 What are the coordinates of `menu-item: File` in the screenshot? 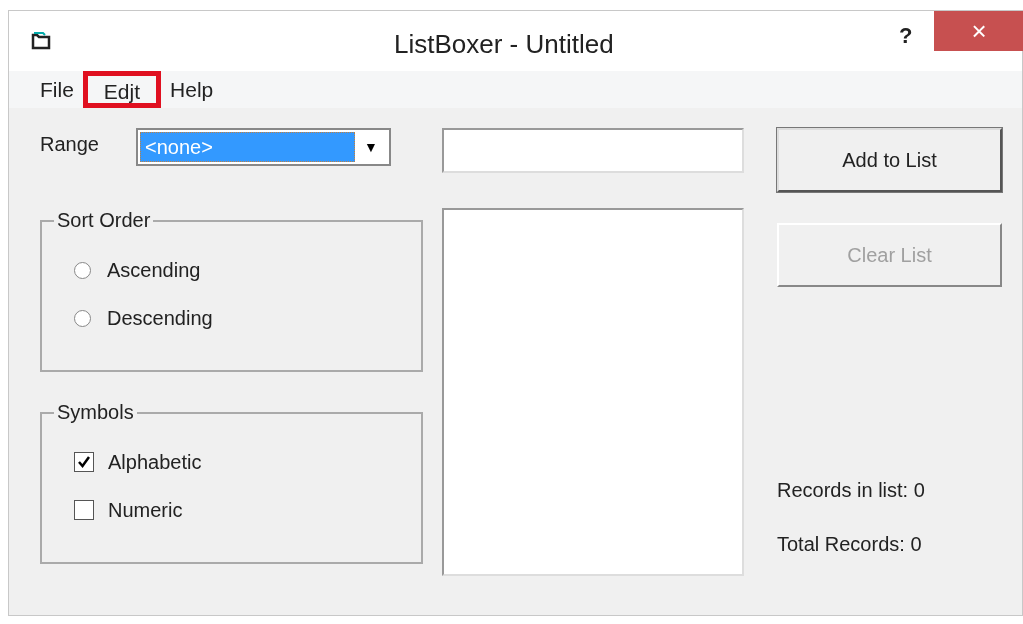 It's located at (57, 89).